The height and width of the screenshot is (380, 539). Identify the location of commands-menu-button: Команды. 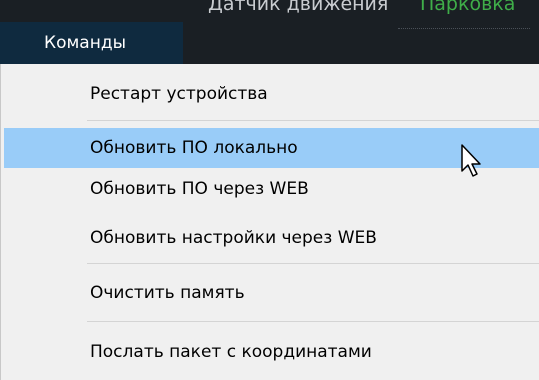
(91, 43).